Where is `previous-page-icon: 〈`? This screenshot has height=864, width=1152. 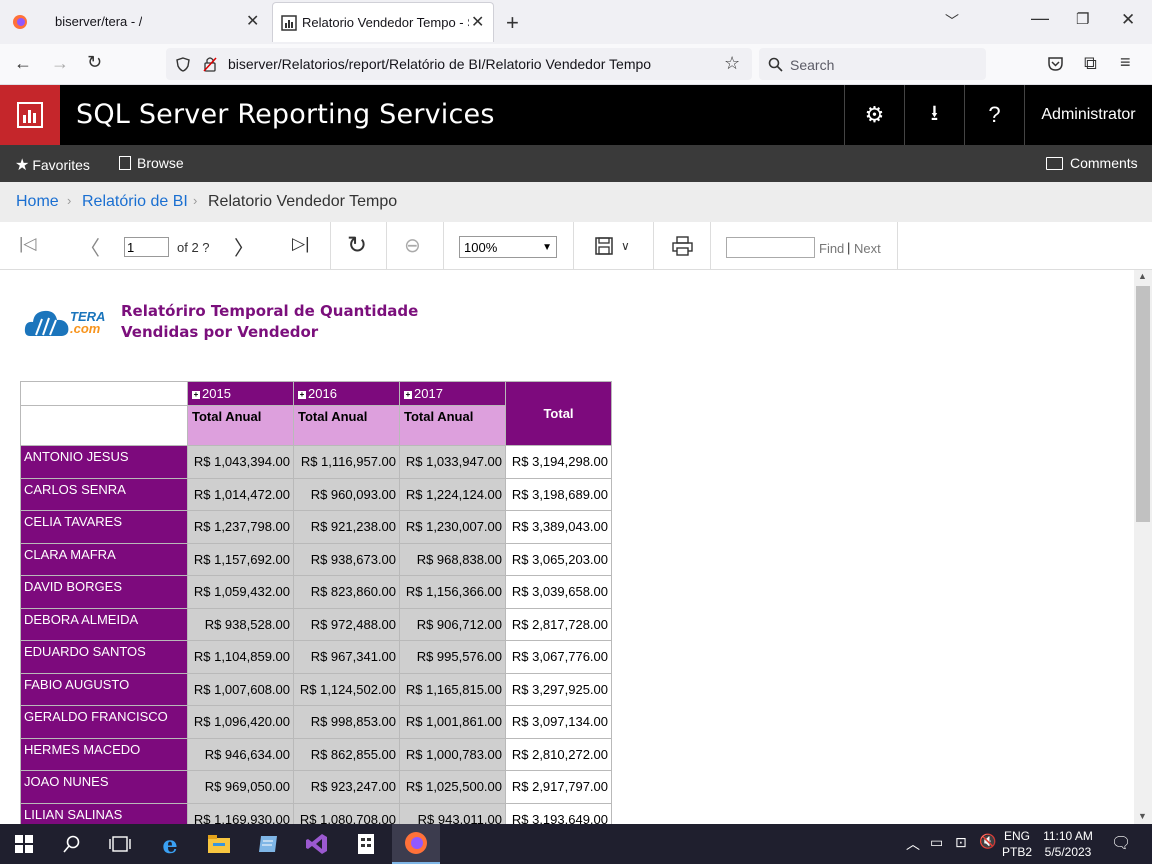
previous-page-icon: 〈 is located at coordinates (90, 246).